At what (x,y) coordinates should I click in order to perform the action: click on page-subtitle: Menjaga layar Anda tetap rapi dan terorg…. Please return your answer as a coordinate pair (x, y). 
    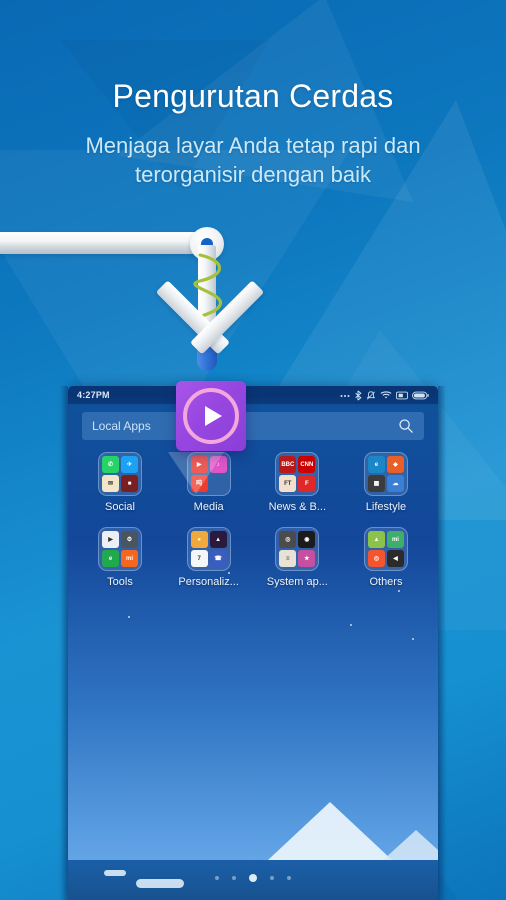
    Looking at the image, I should click on (253, 160).